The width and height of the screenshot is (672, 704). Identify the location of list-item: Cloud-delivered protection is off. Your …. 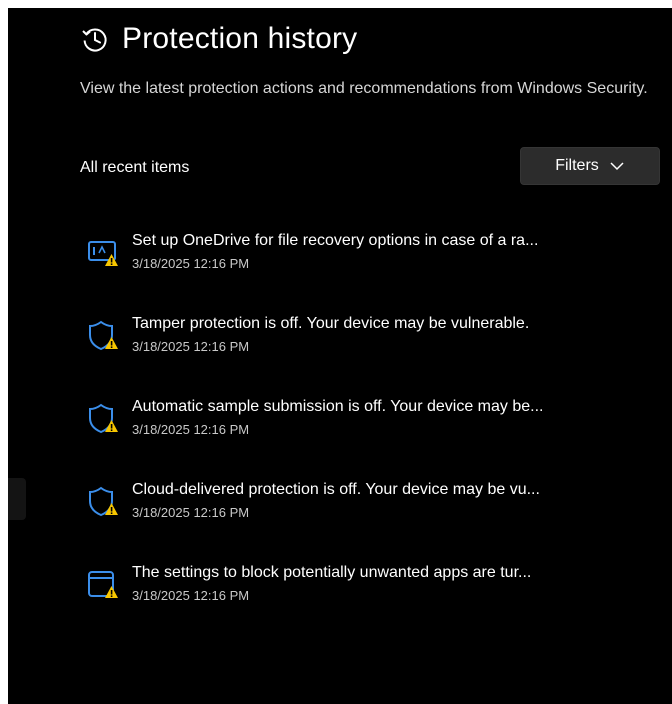
(370, 517).